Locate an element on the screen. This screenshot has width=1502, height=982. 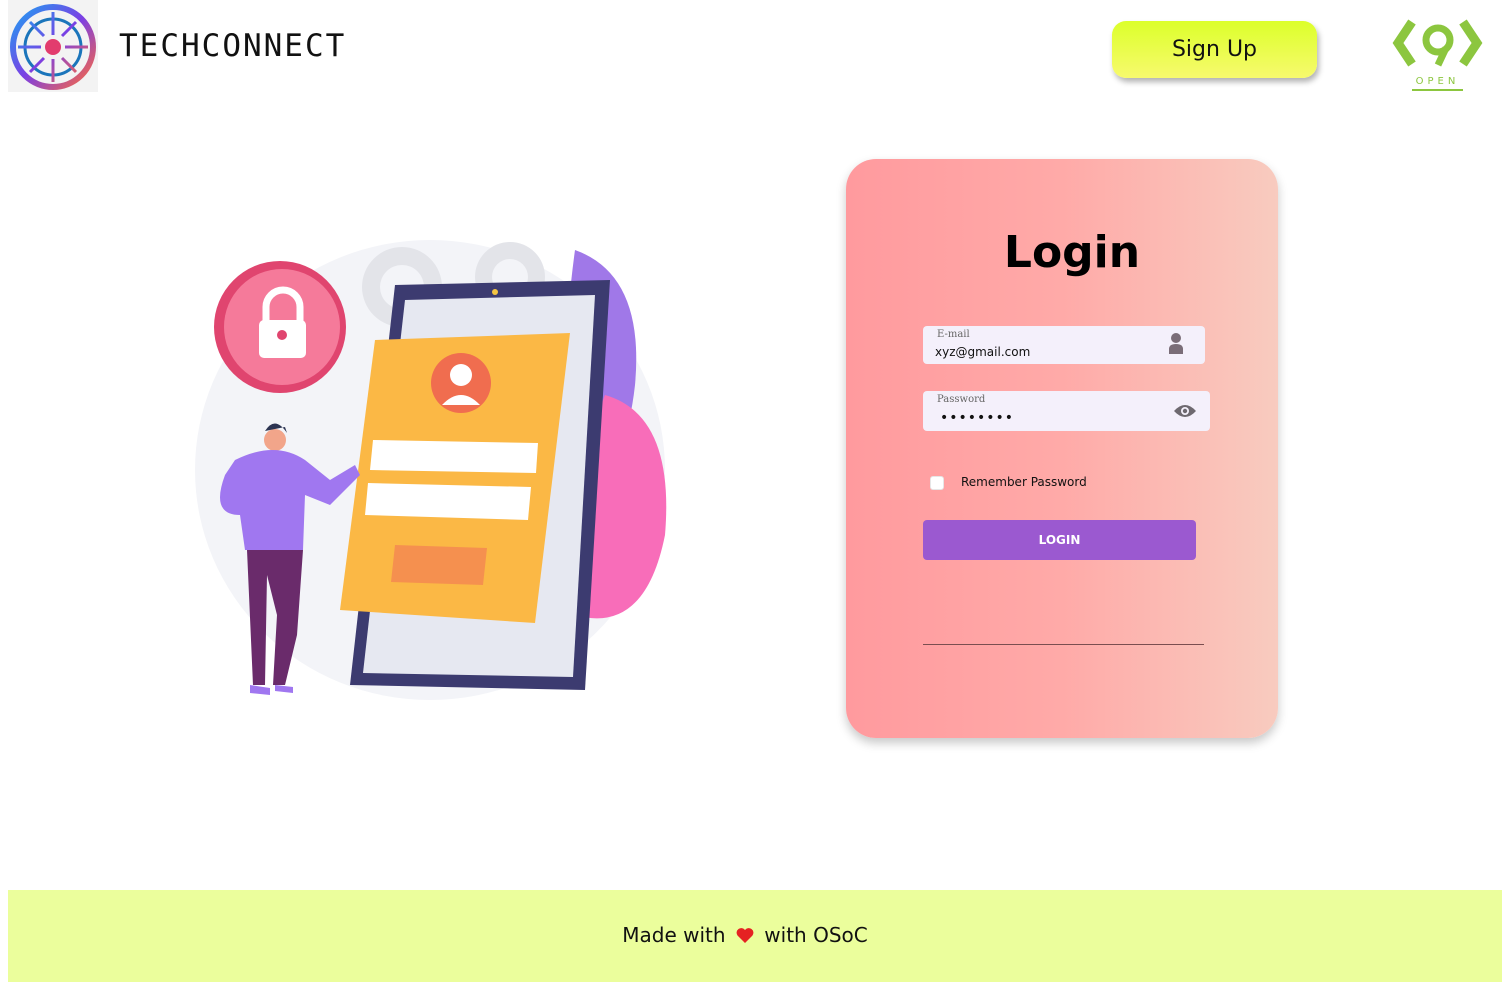
divider is located at coordinates (1063, 644).